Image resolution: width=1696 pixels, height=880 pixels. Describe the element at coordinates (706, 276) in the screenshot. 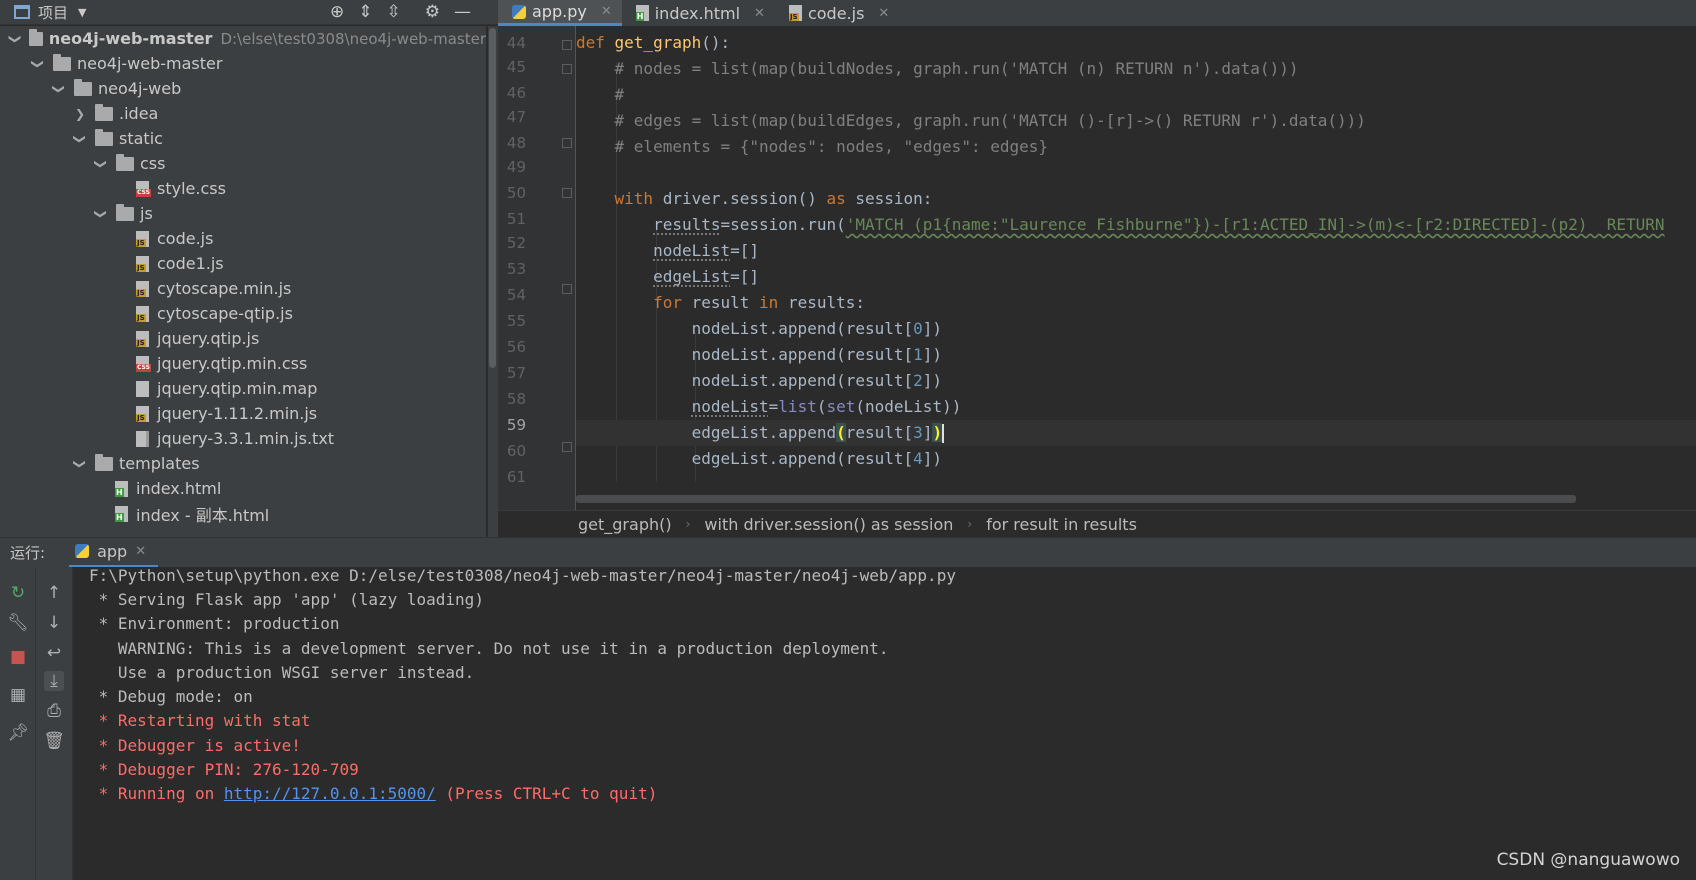

I see `code-line: edgeList=[]` at that location.